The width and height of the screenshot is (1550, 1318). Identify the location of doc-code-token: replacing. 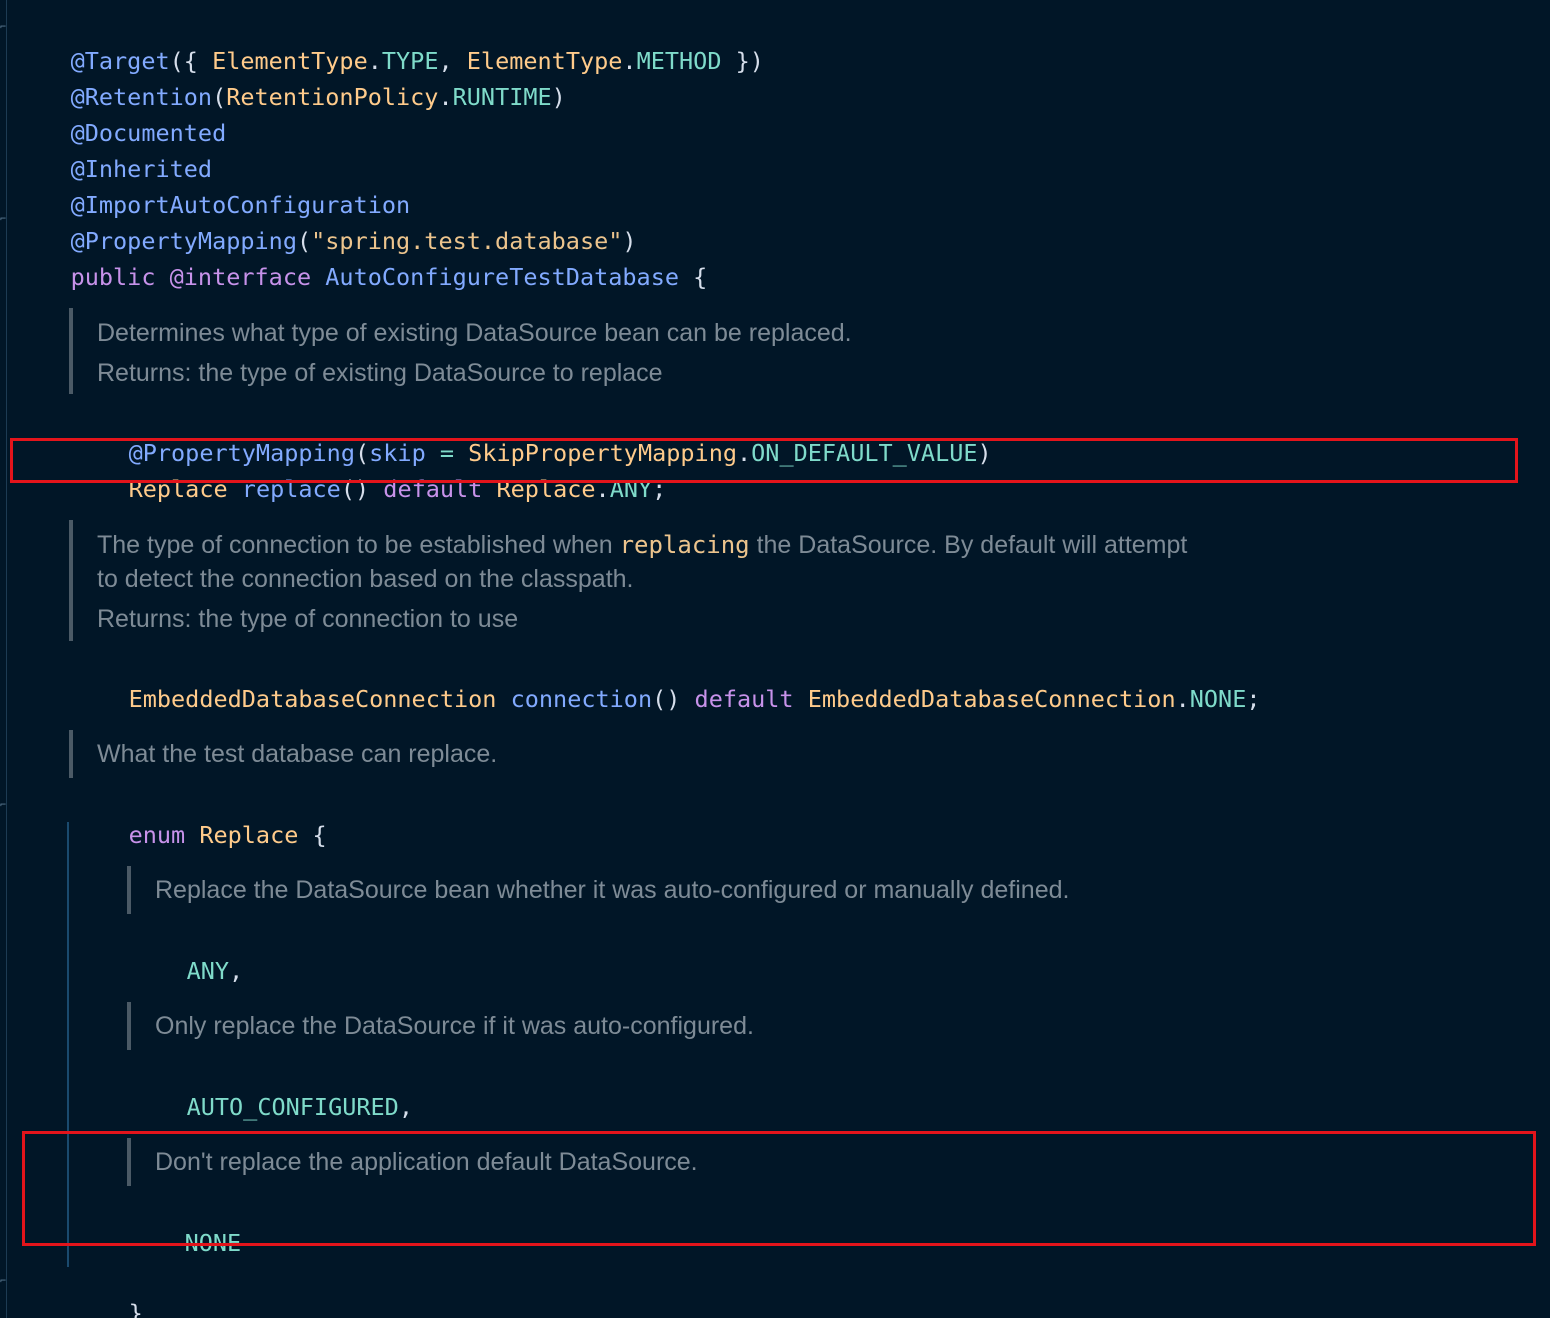
(684, 545).